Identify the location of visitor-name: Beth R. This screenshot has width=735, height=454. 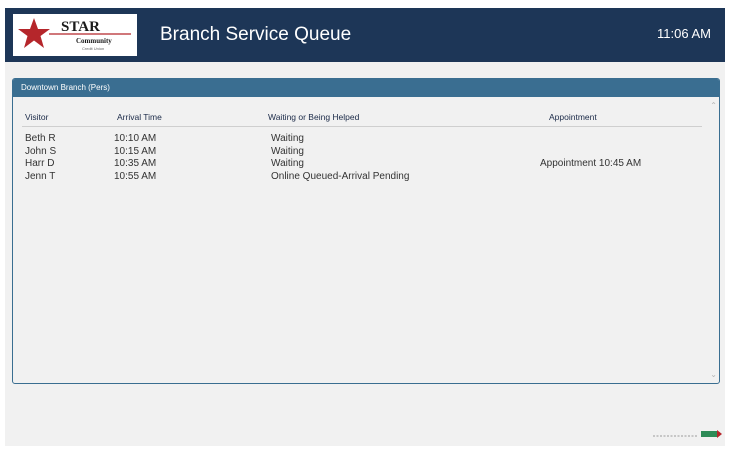
(40, 138).